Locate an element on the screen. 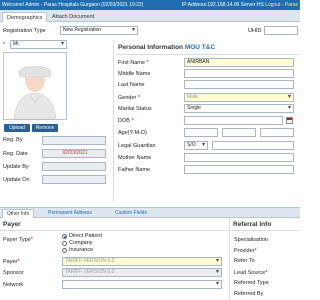 The image size is (320, 300). main-tabs: Demographics Attach Document is located at coordinates (150, 16).